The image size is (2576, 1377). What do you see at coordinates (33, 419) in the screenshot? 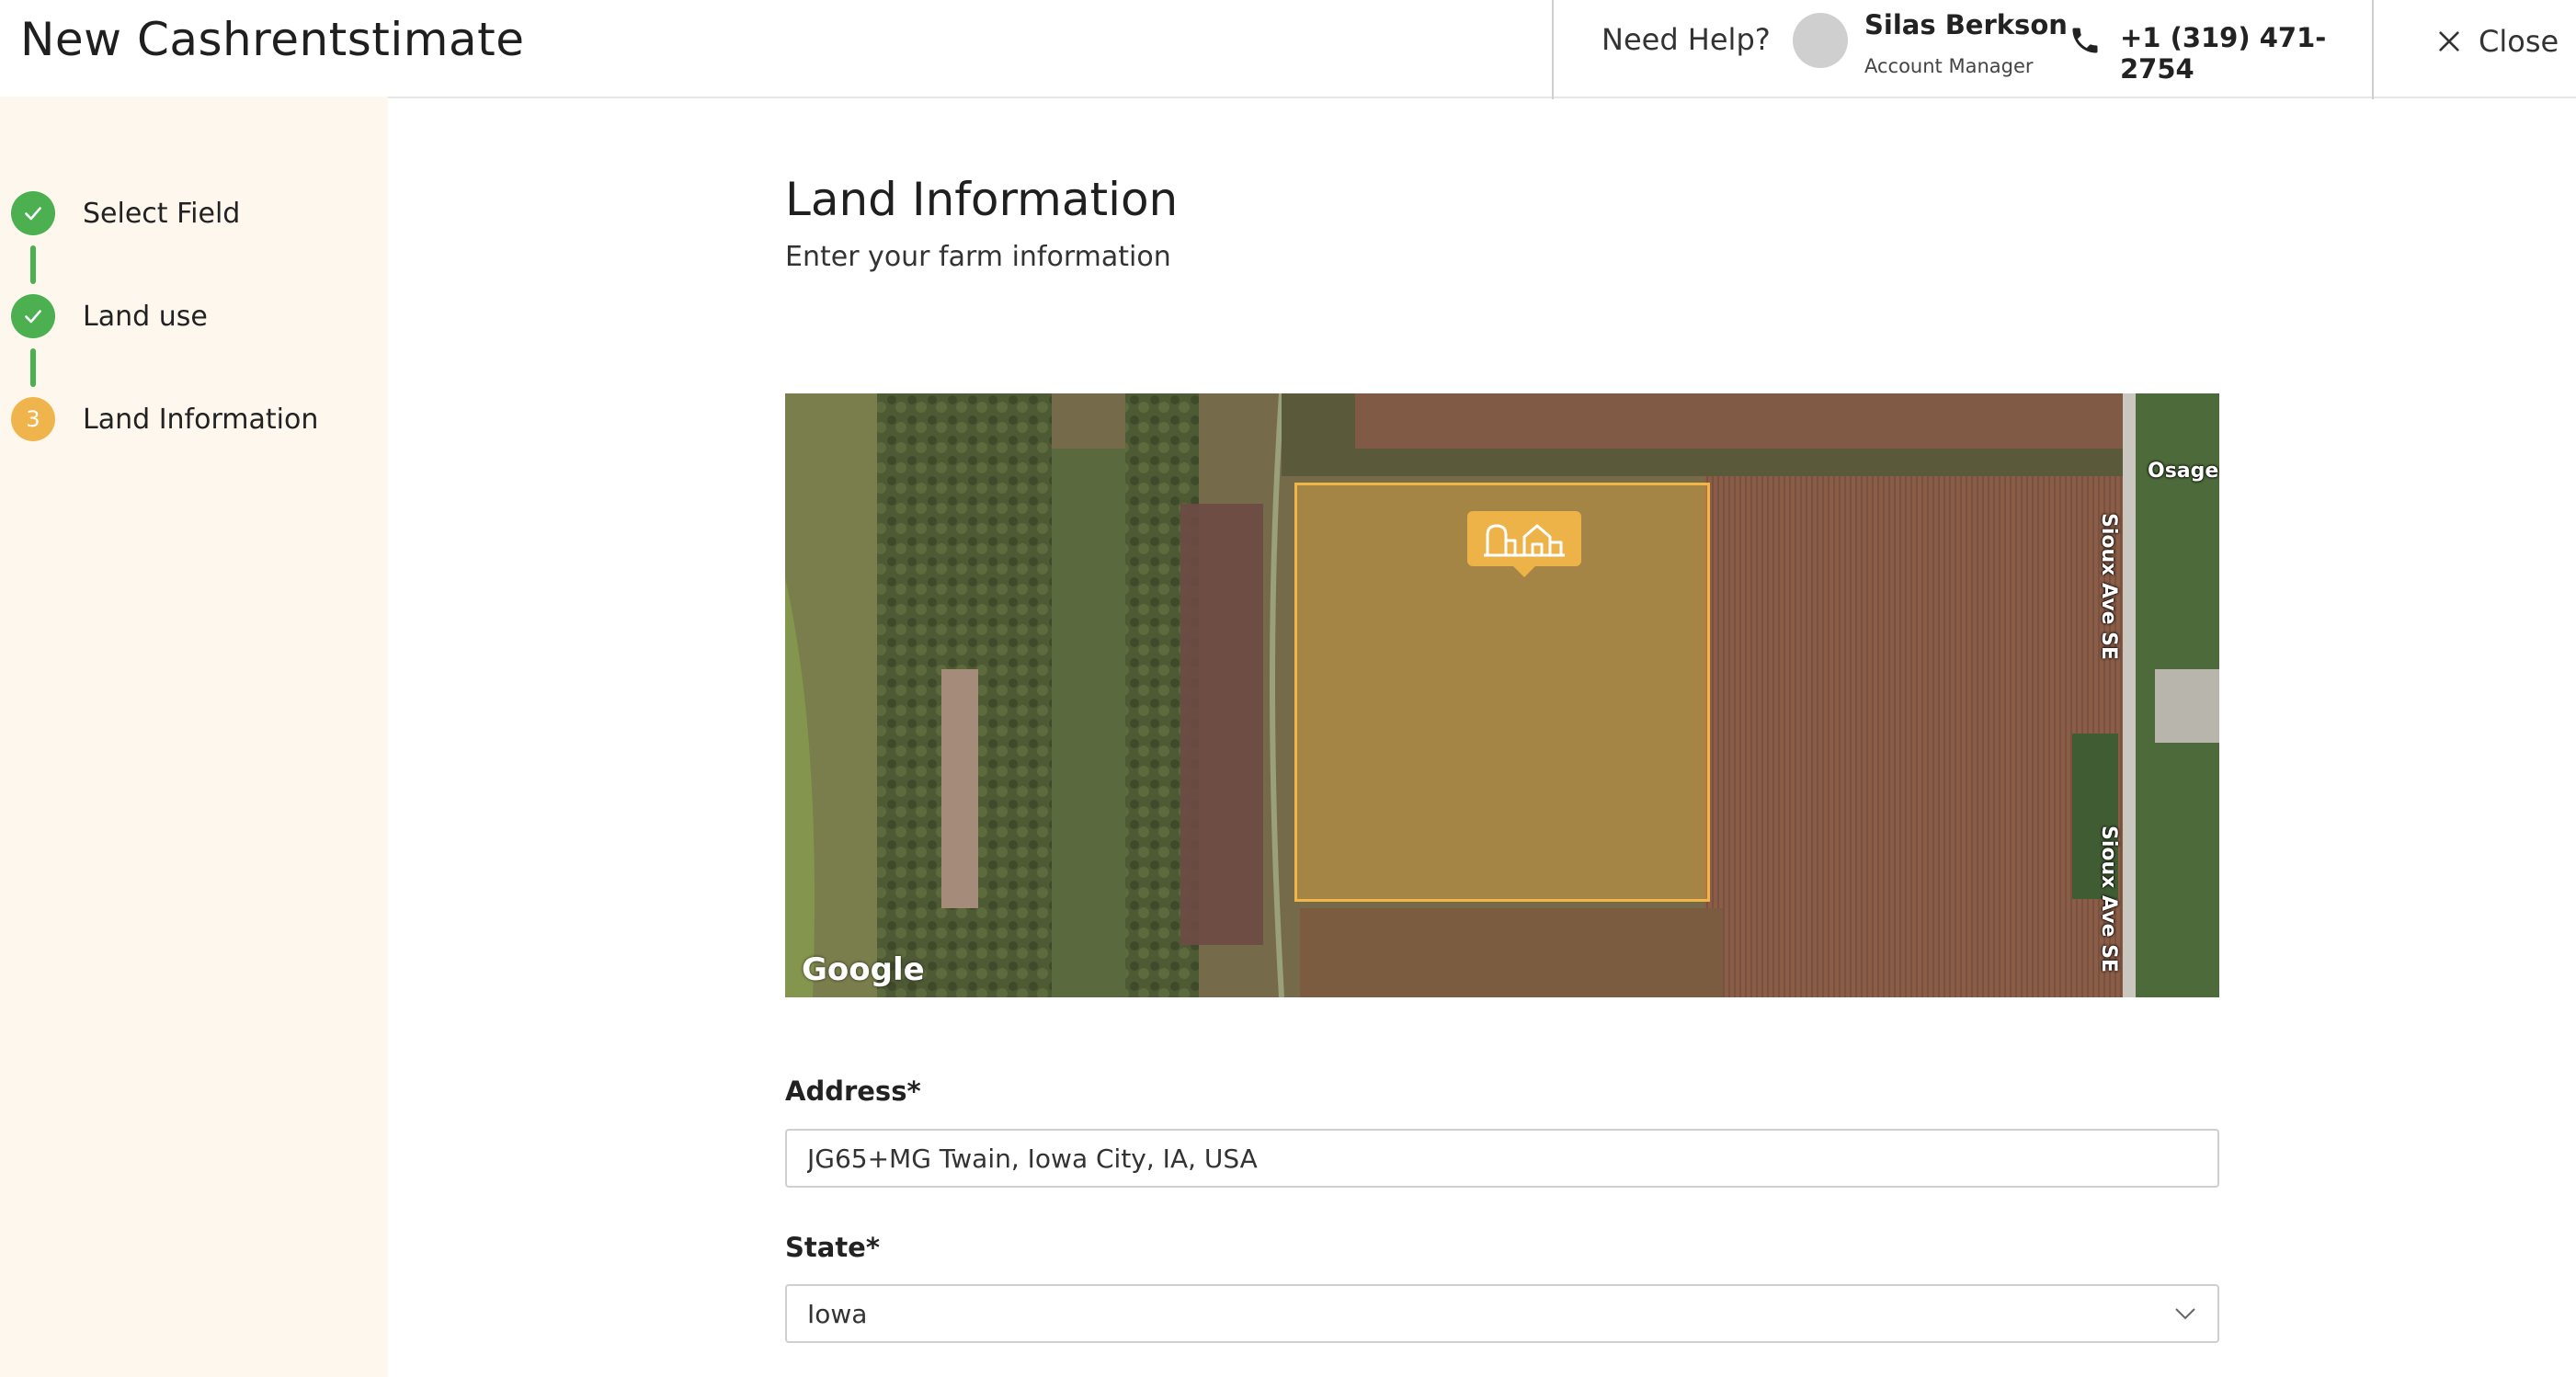
I see `step-number-badge: 3` at bounding box center [33, 419].